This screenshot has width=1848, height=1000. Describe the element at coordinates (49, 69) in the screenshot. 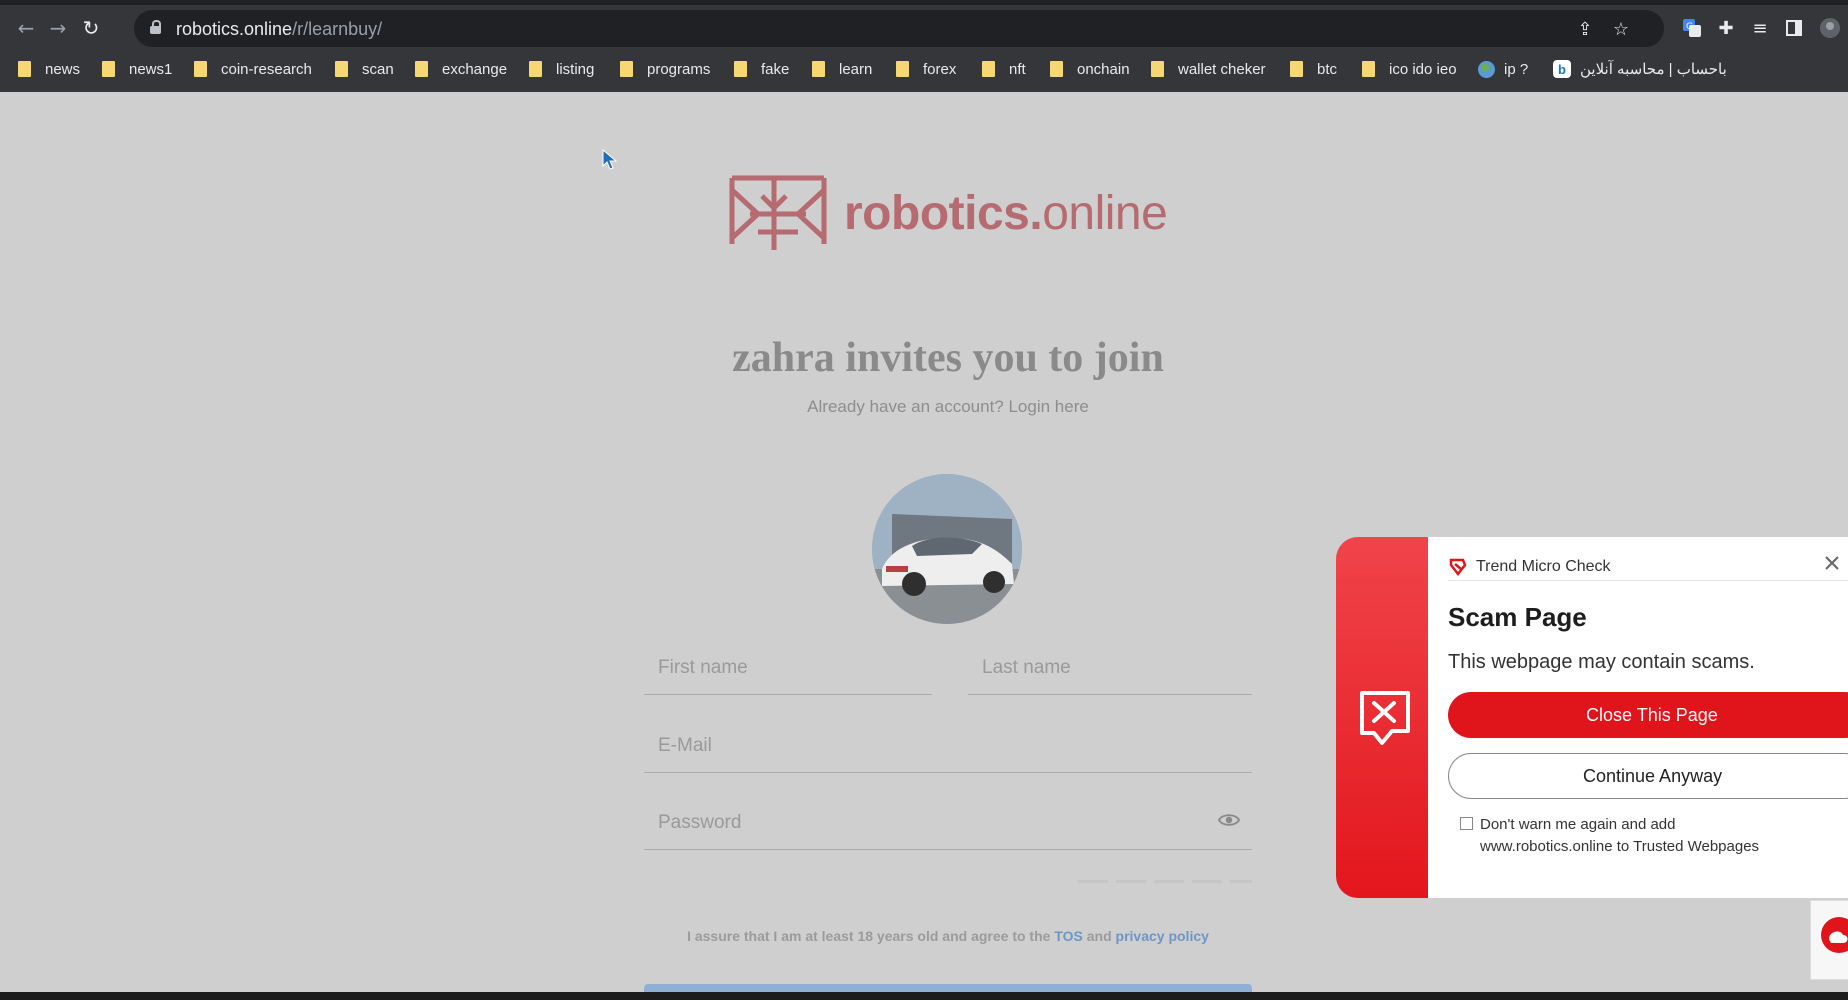

I see `bookmark-news: news` at that location.